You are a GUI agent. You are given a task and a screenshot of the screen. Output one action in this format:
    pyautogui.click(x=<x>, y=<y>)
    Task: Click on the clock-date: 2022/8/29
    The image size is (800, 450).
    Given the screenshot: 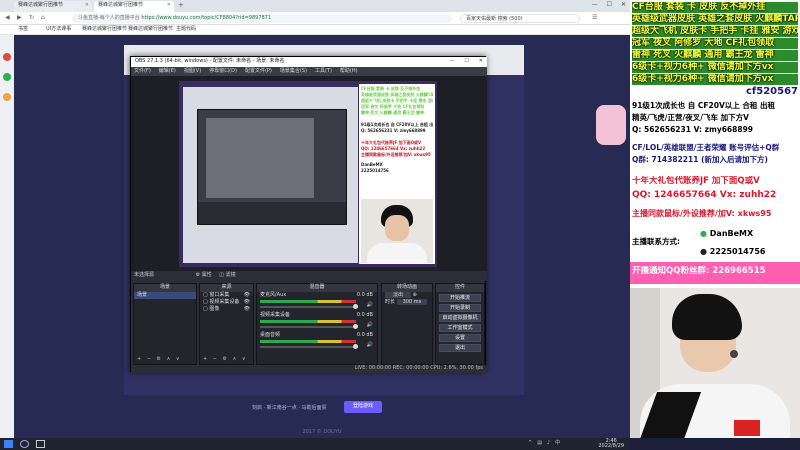 What is the action you would take?
    pyautogui.click(x=611, y=446)
    